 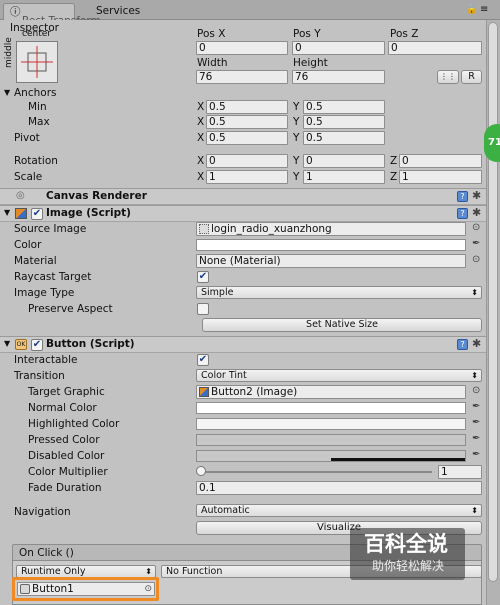 What do you see at coordinates (242, 48) in the screenshot?
I see `pos-x-field: 0` at bounding box center [242, 48].